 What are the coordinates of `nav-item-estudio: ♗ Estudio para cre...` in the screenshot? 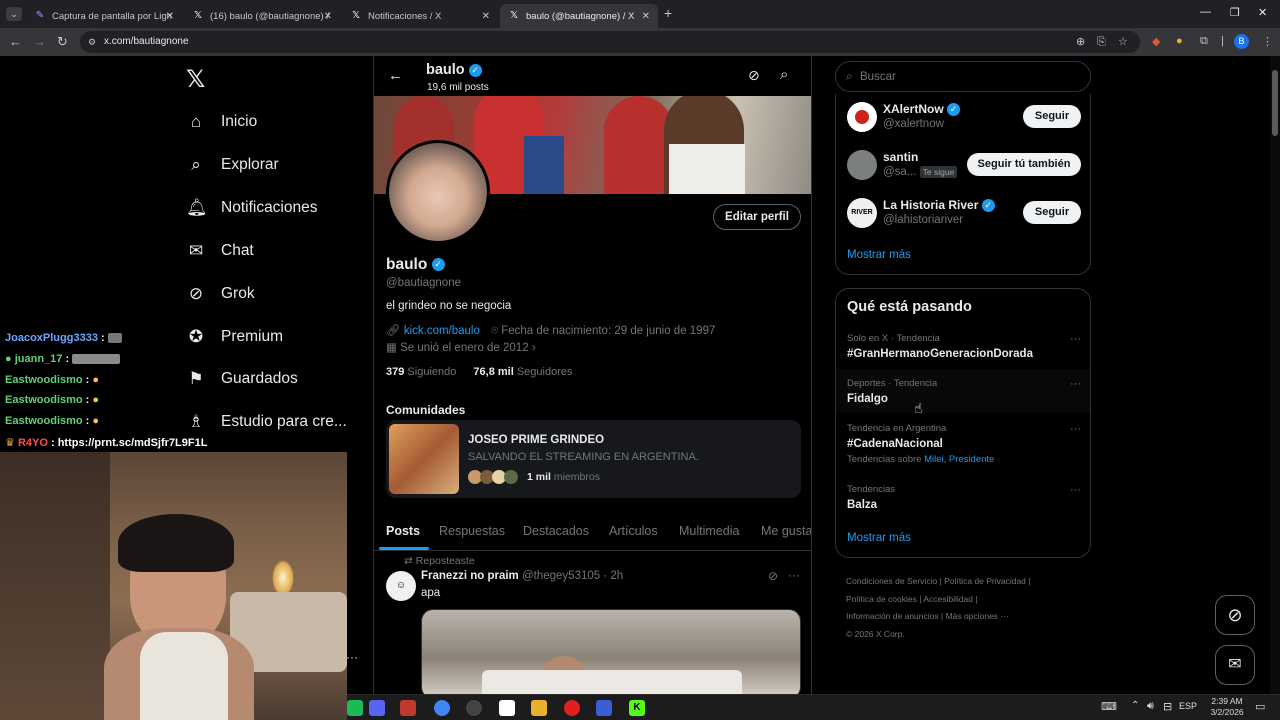 It's located at (266, 422).